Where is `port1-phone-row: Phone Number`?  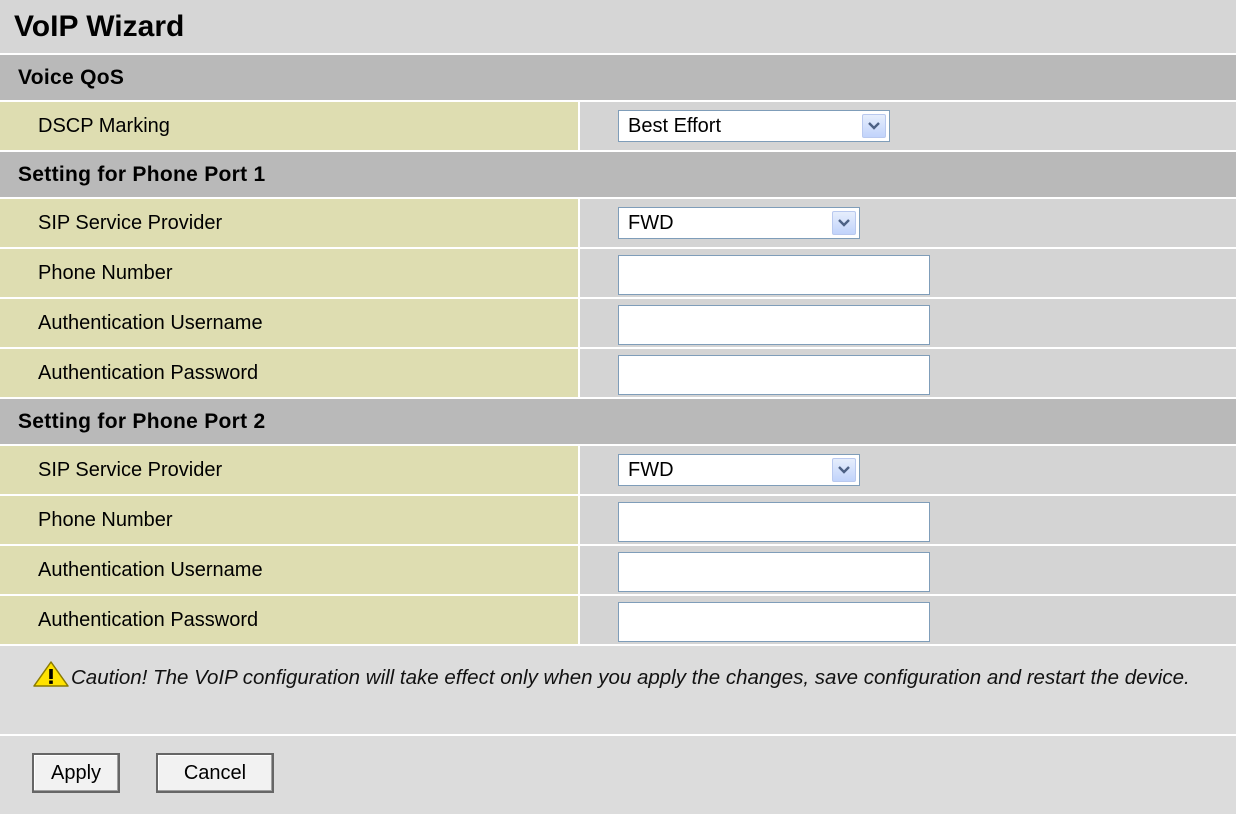
port1-phone-row: Phone Number is located at coordinates (618, 274).